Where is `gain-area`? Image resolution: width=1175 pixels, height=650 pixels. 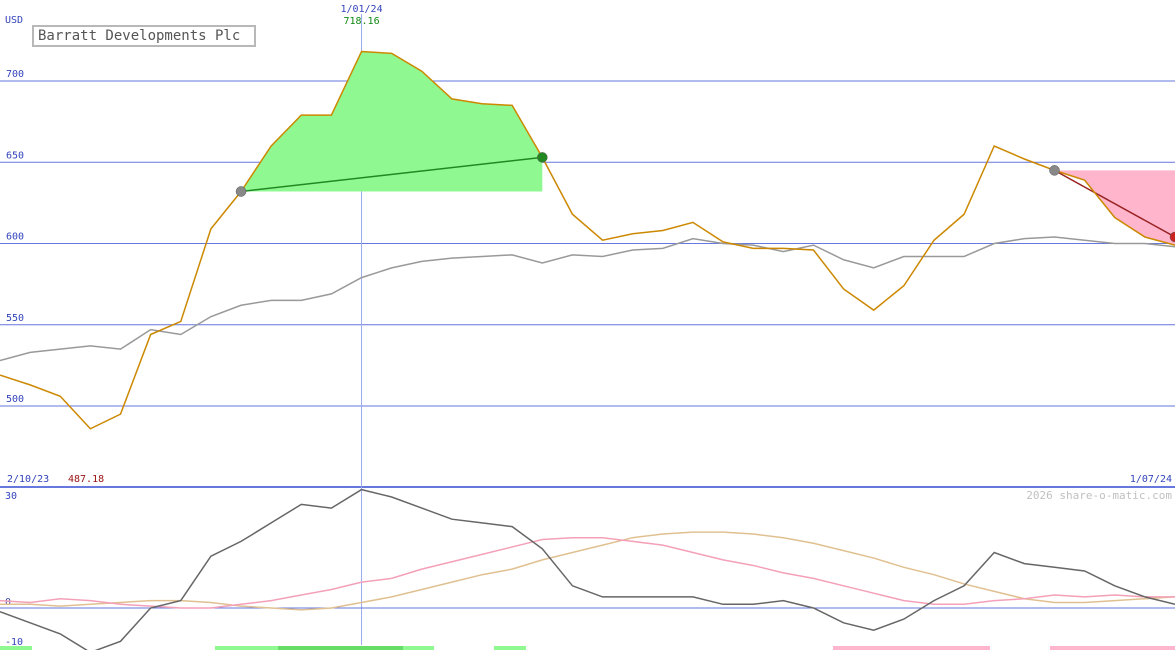
gain-area is located at coordinates (392, 121).